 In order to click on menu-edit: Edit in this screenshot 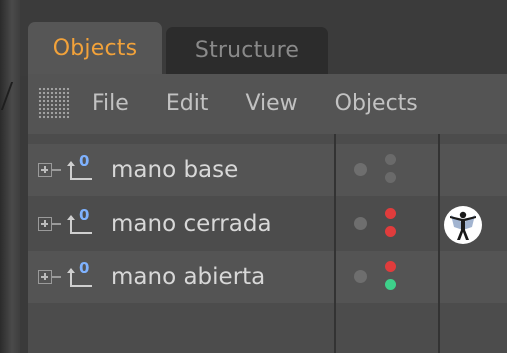, I will do `click(187, 103)`.